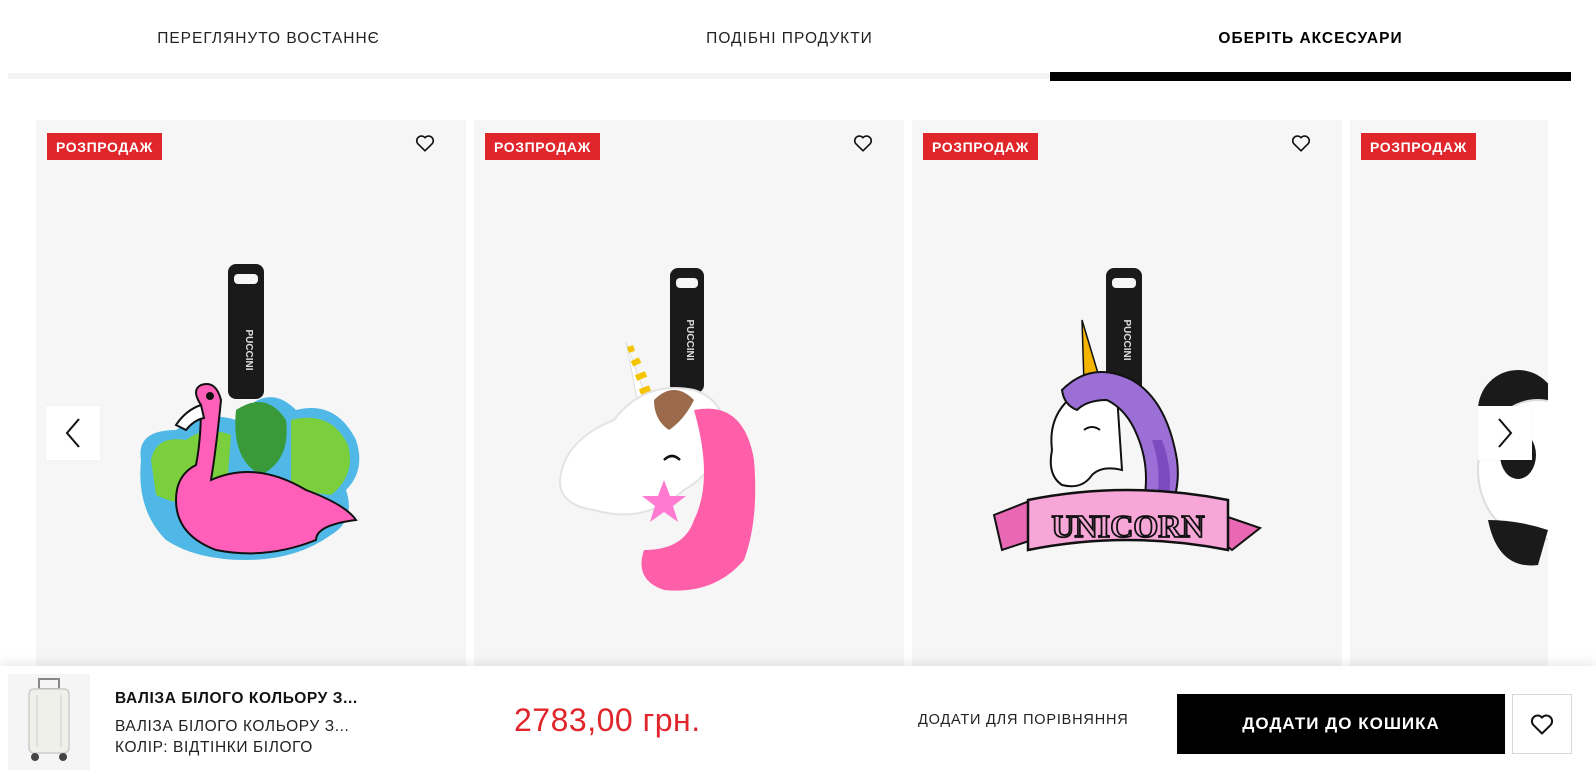  I want to click on add-to-compare-link: ДОДАТИ ДЛЯ ПОРІВНЯННЯ, so click(1023, 720).